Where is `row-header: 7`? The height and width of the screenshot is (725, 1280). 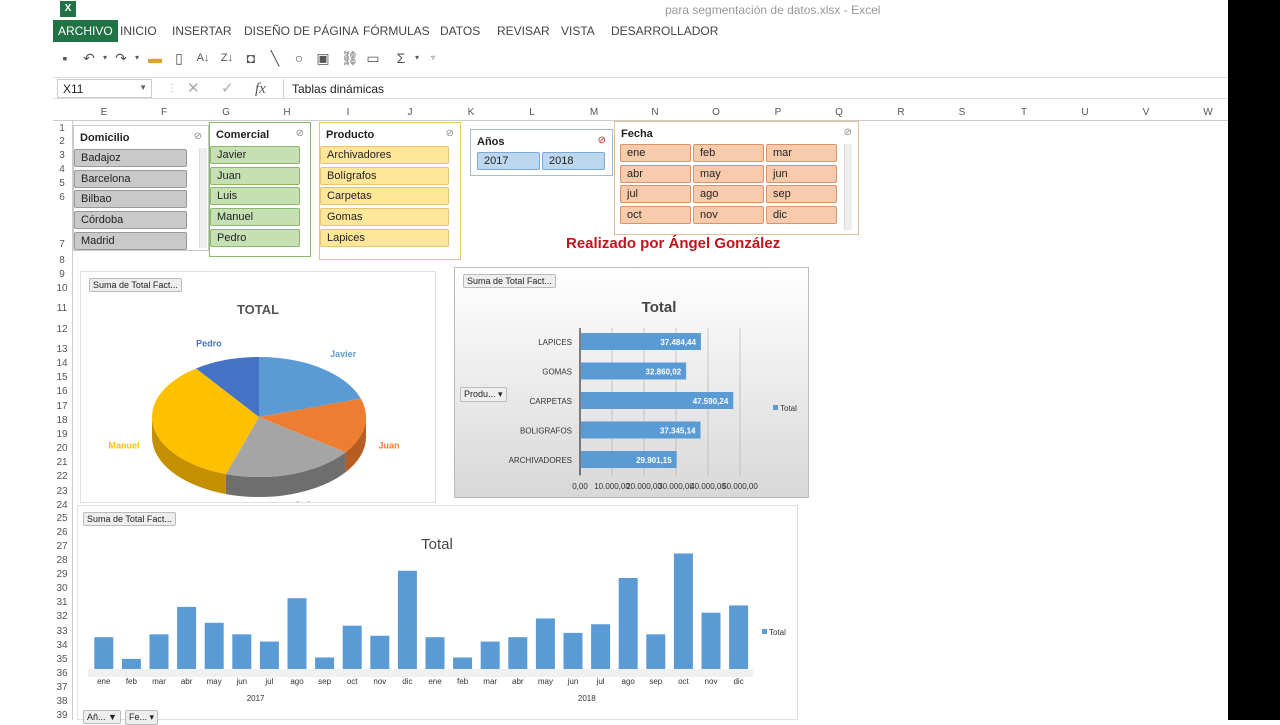
row-header: 7 is located at coordinates (62, 244).